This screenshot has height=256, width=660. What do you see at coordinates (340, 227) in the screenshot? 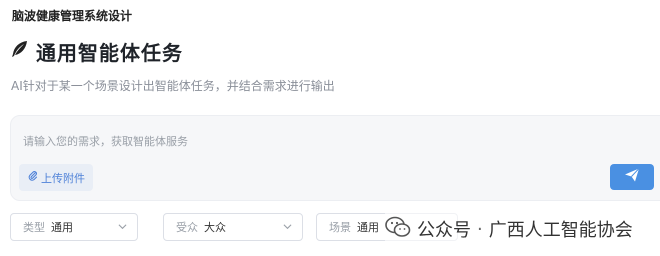
I see `filter-scene-label: 场景` at bounding box center [340, 227].